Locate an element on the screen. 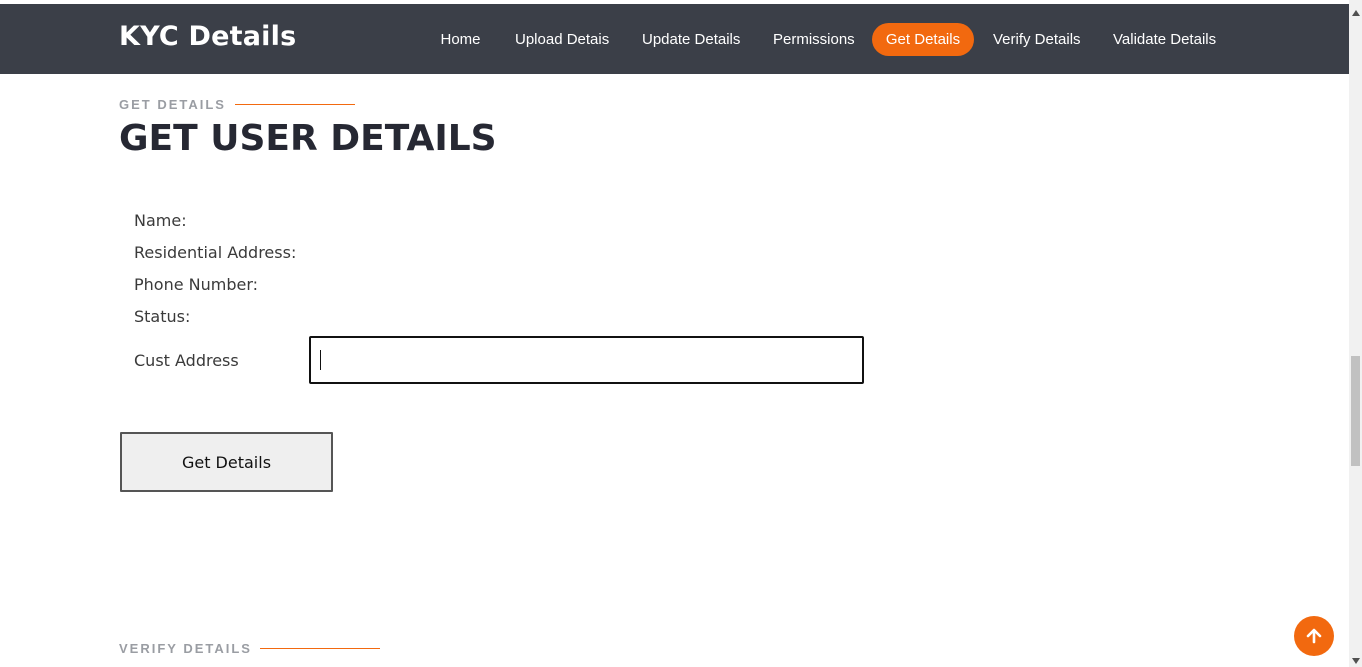  nav-verify-details: Verify Details is located at coordinates (1037, 39).